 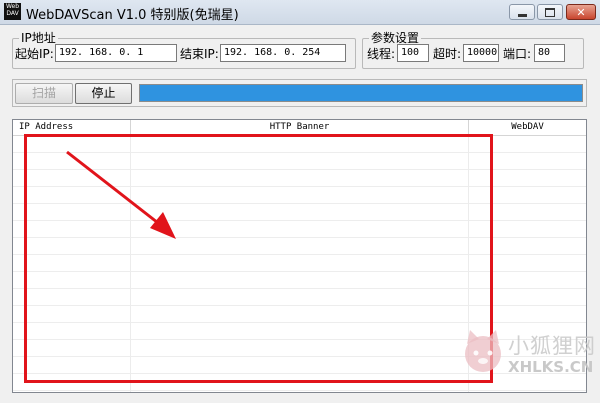 I want to click on watermark: 小狐狸网 XHLKS.CN, so click(x=530, y=363).